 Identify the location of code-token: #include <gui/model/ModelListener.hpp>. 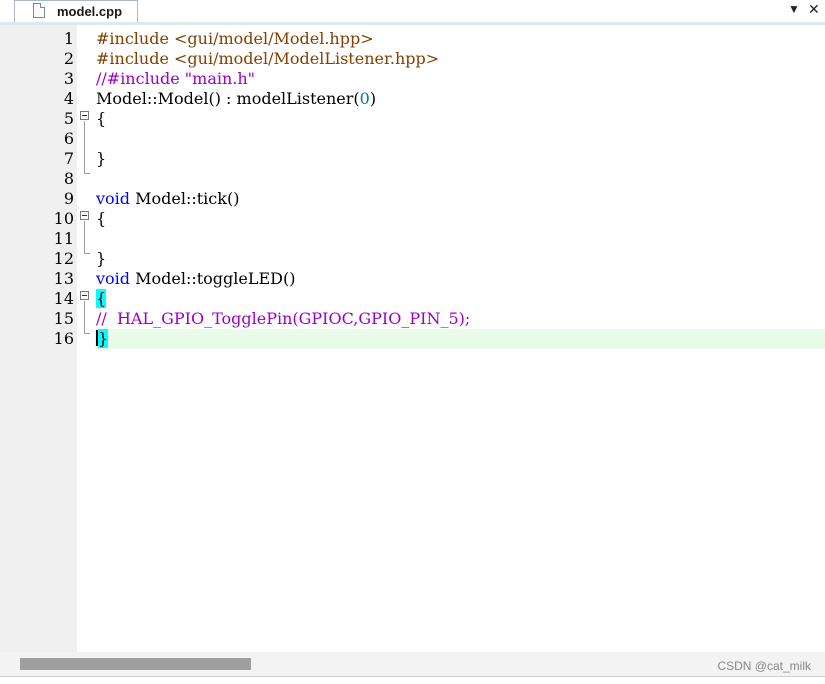
(268, 58).